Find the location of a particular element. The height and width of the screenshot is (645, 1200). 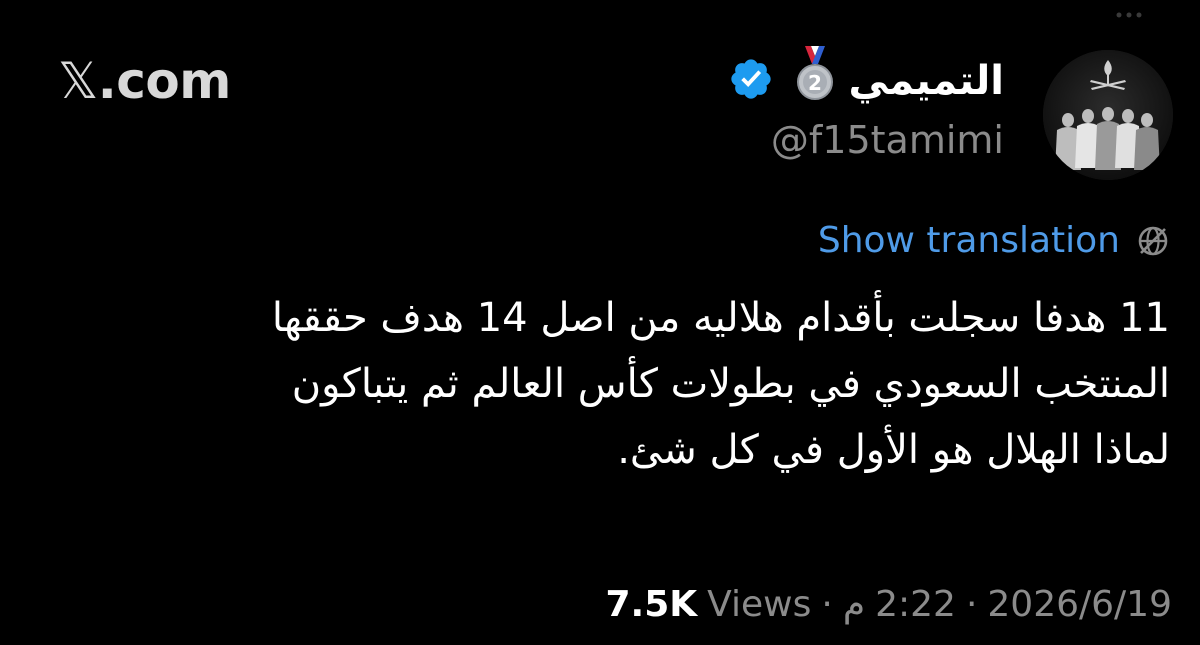

translate-row: Show translation is located at coordinates (994, 240).